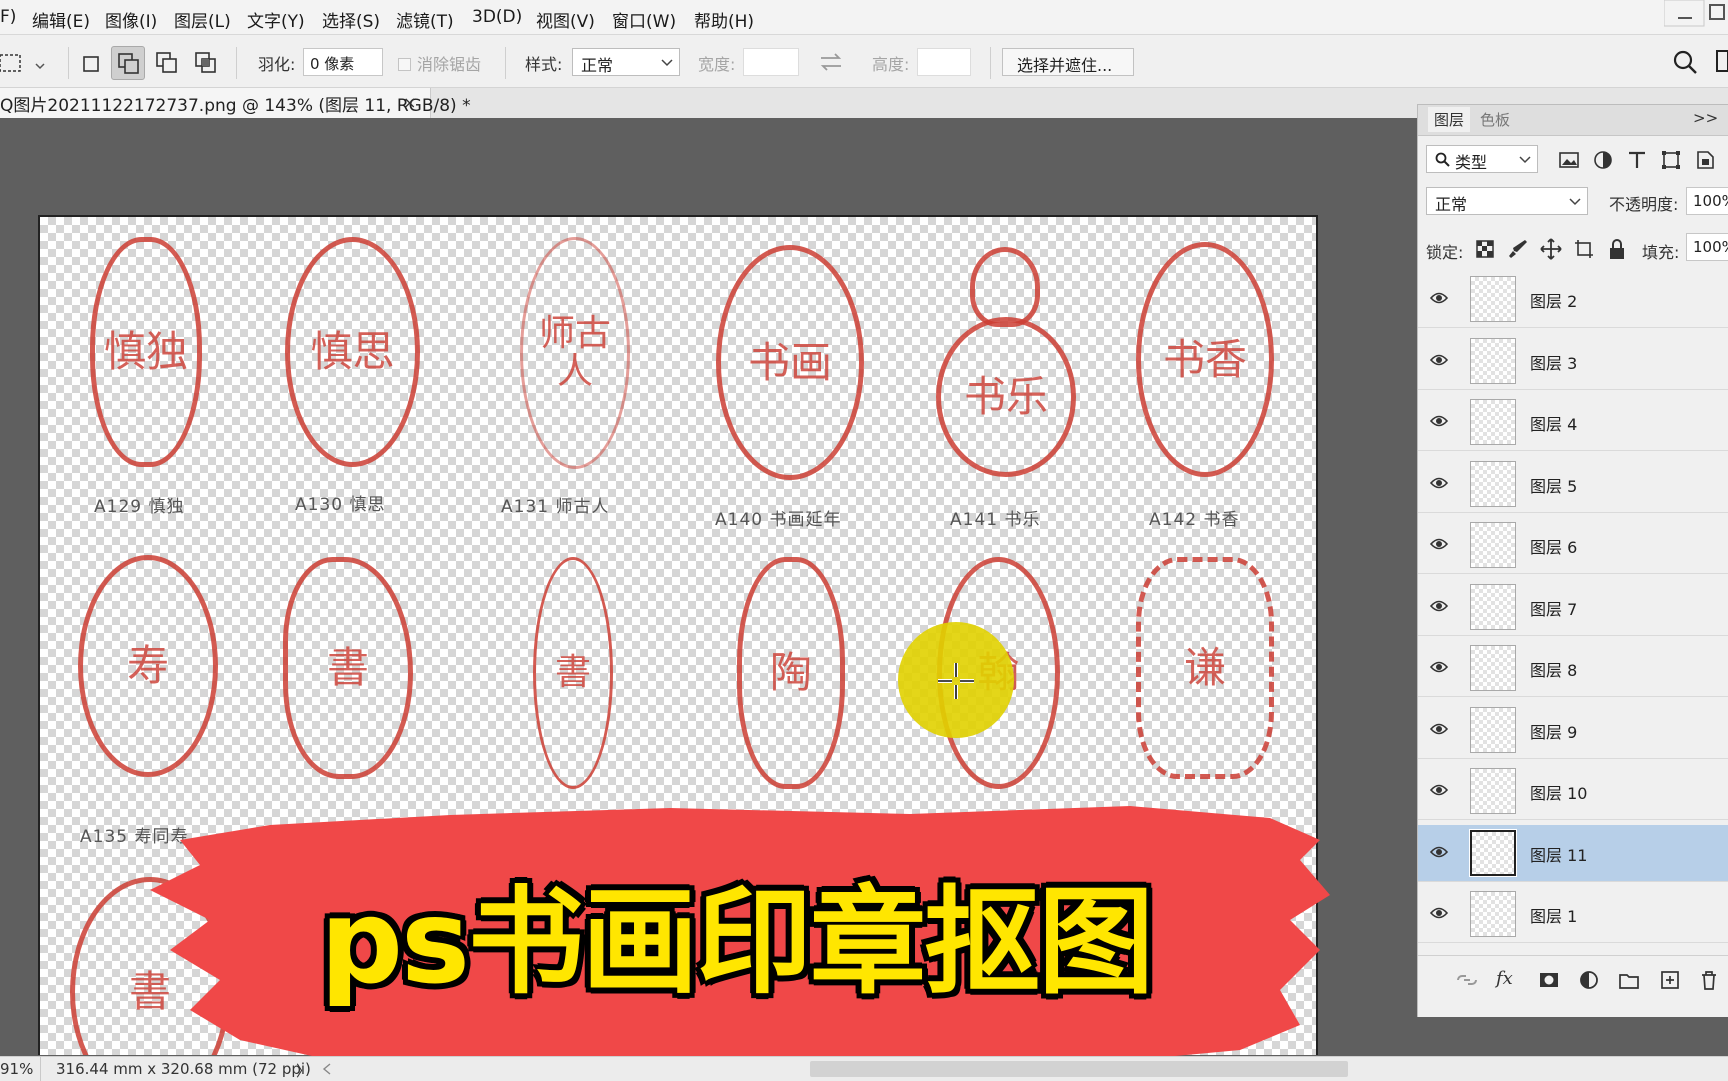  I want to click on layer-row: 图层 10, so click(1573, 791).